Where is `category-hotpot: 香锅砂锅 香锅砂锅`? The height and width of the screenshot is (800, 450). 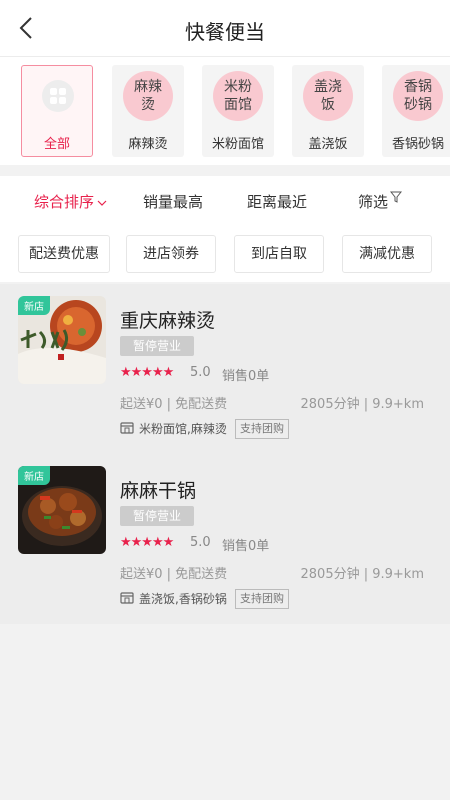 category-hotpot: 香锅砂锅 香锅砂锅 is located at coordinates (416, 111).